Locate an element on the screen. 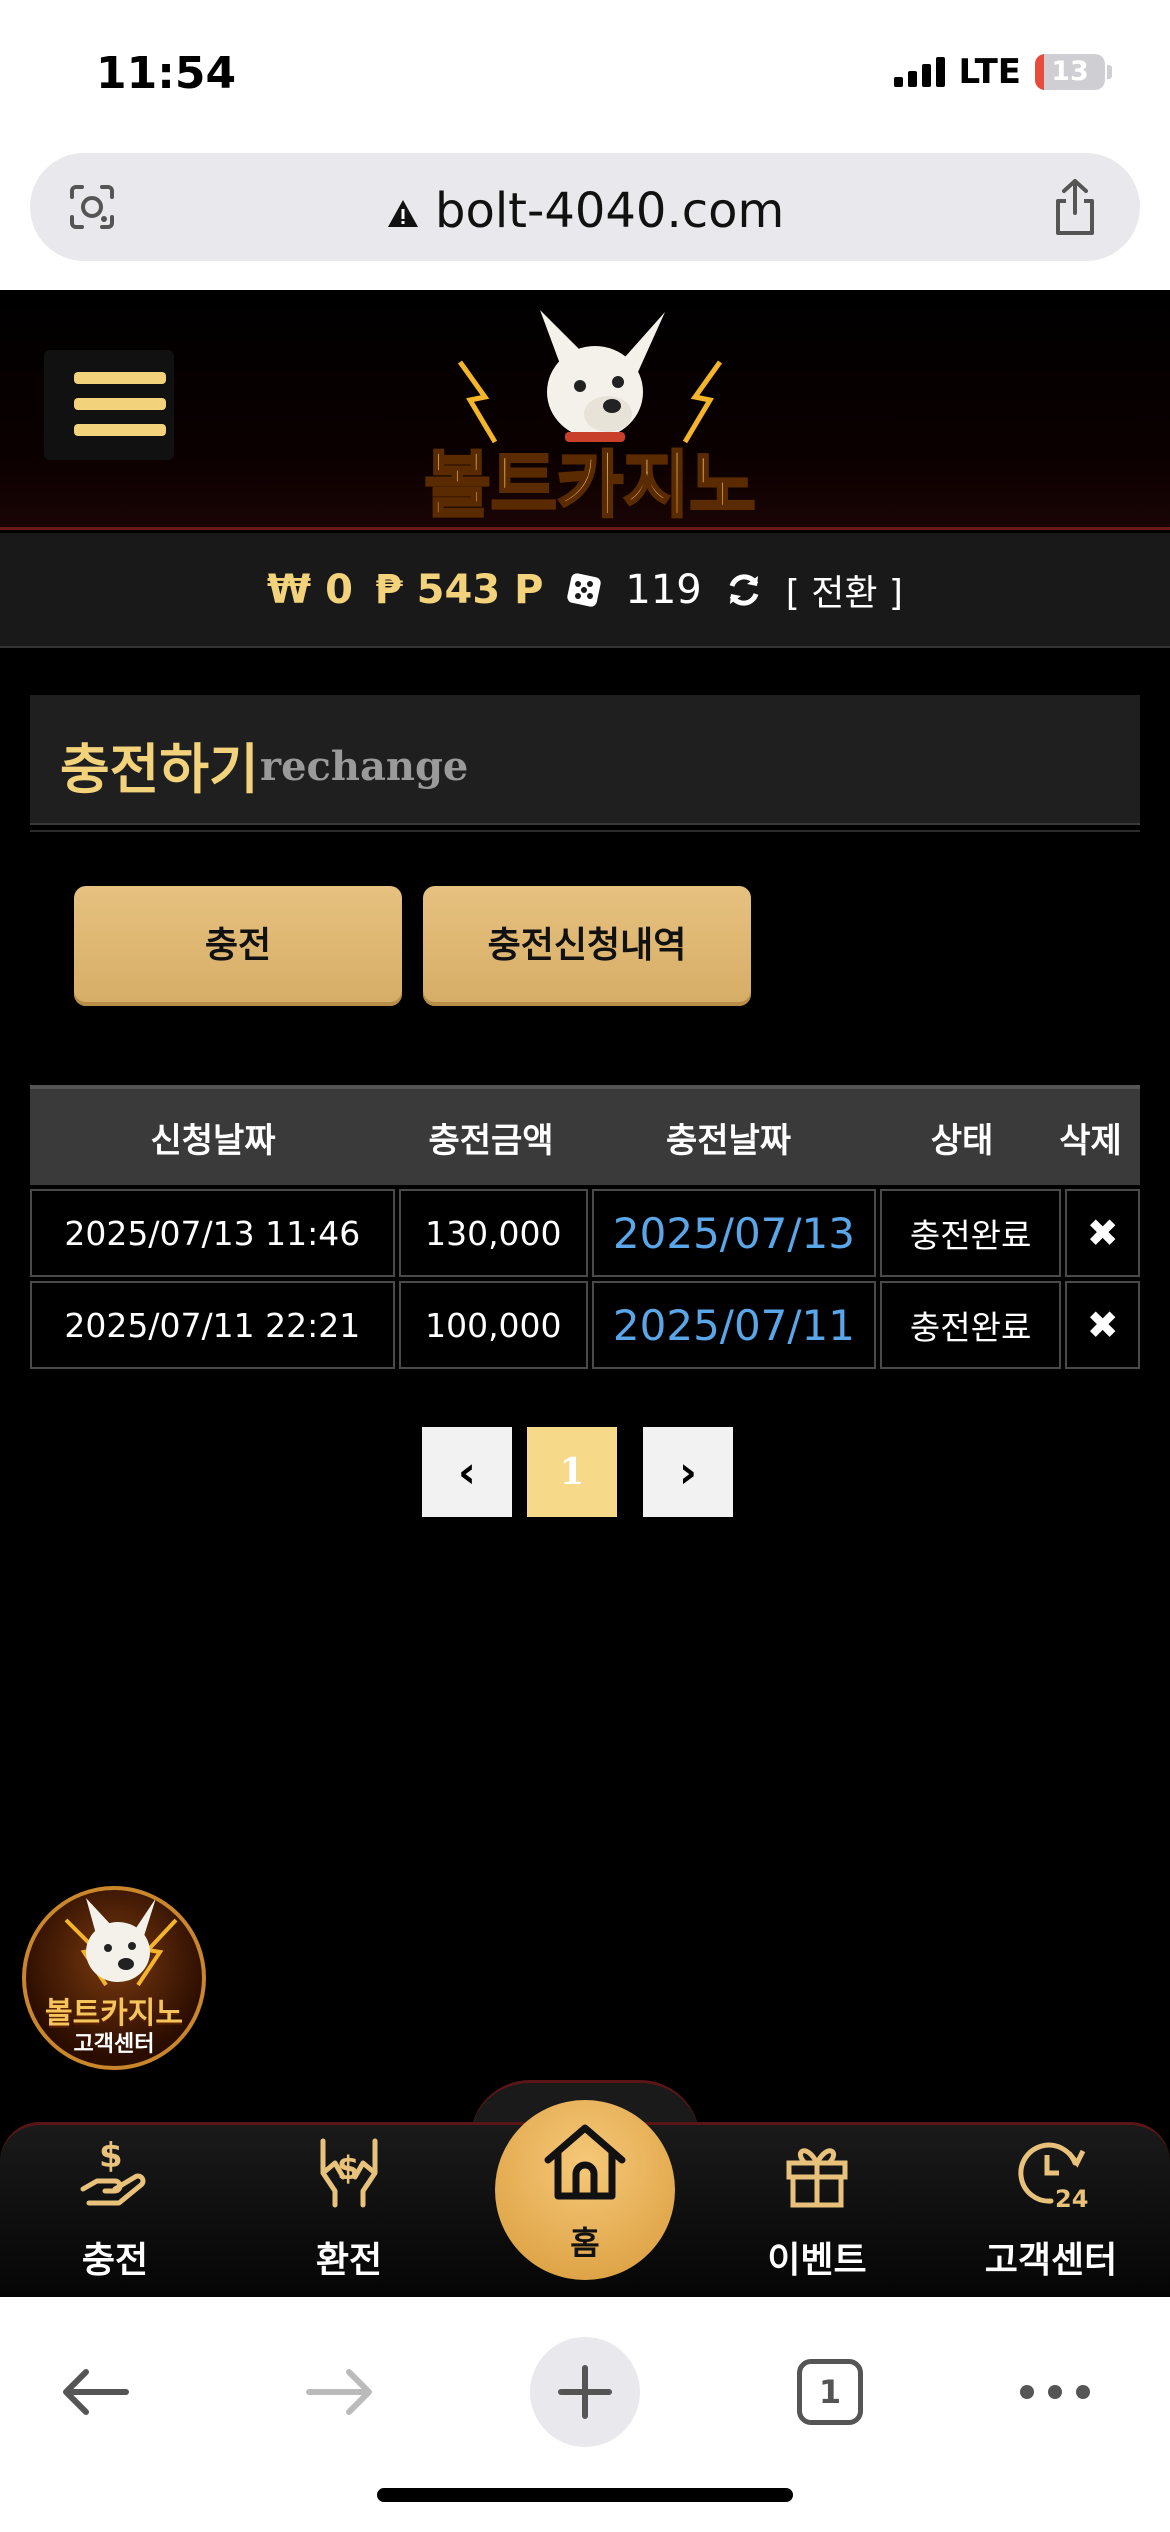  amount-cell: 100,000 is located at coordinates (493, 1325).